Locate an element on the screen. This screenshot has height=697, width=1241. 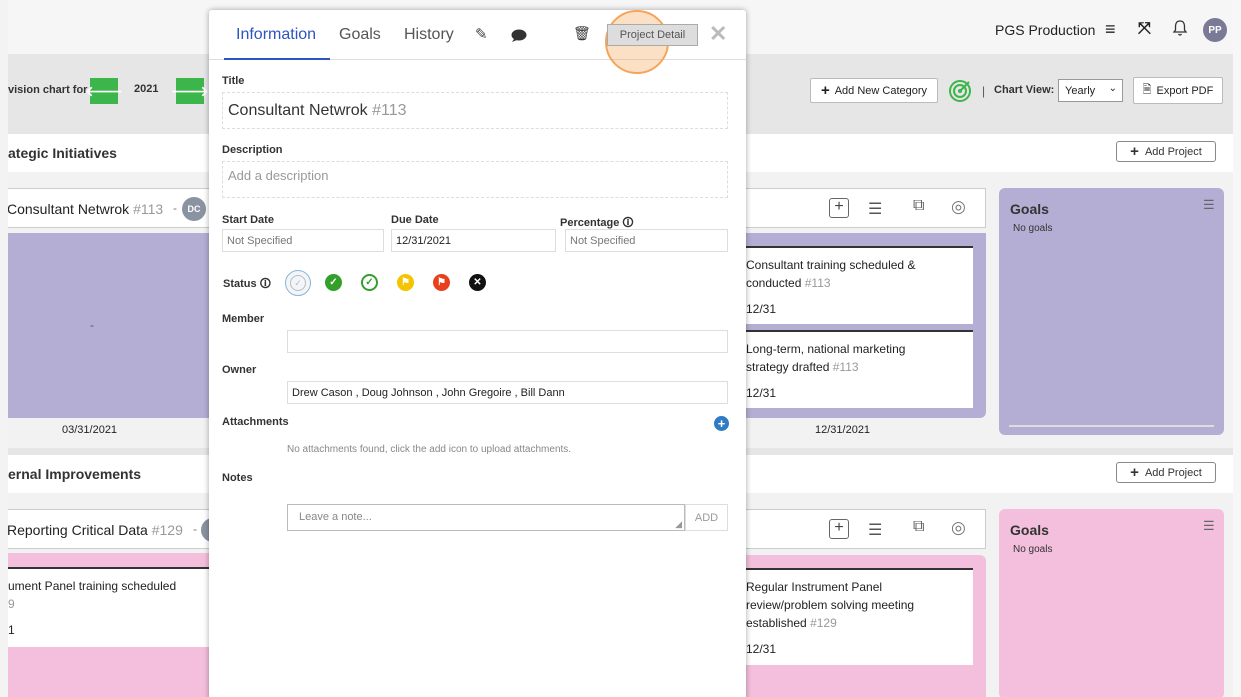
project-card: Reporting Critical Data #129 - is located at coordinates (115, 529).